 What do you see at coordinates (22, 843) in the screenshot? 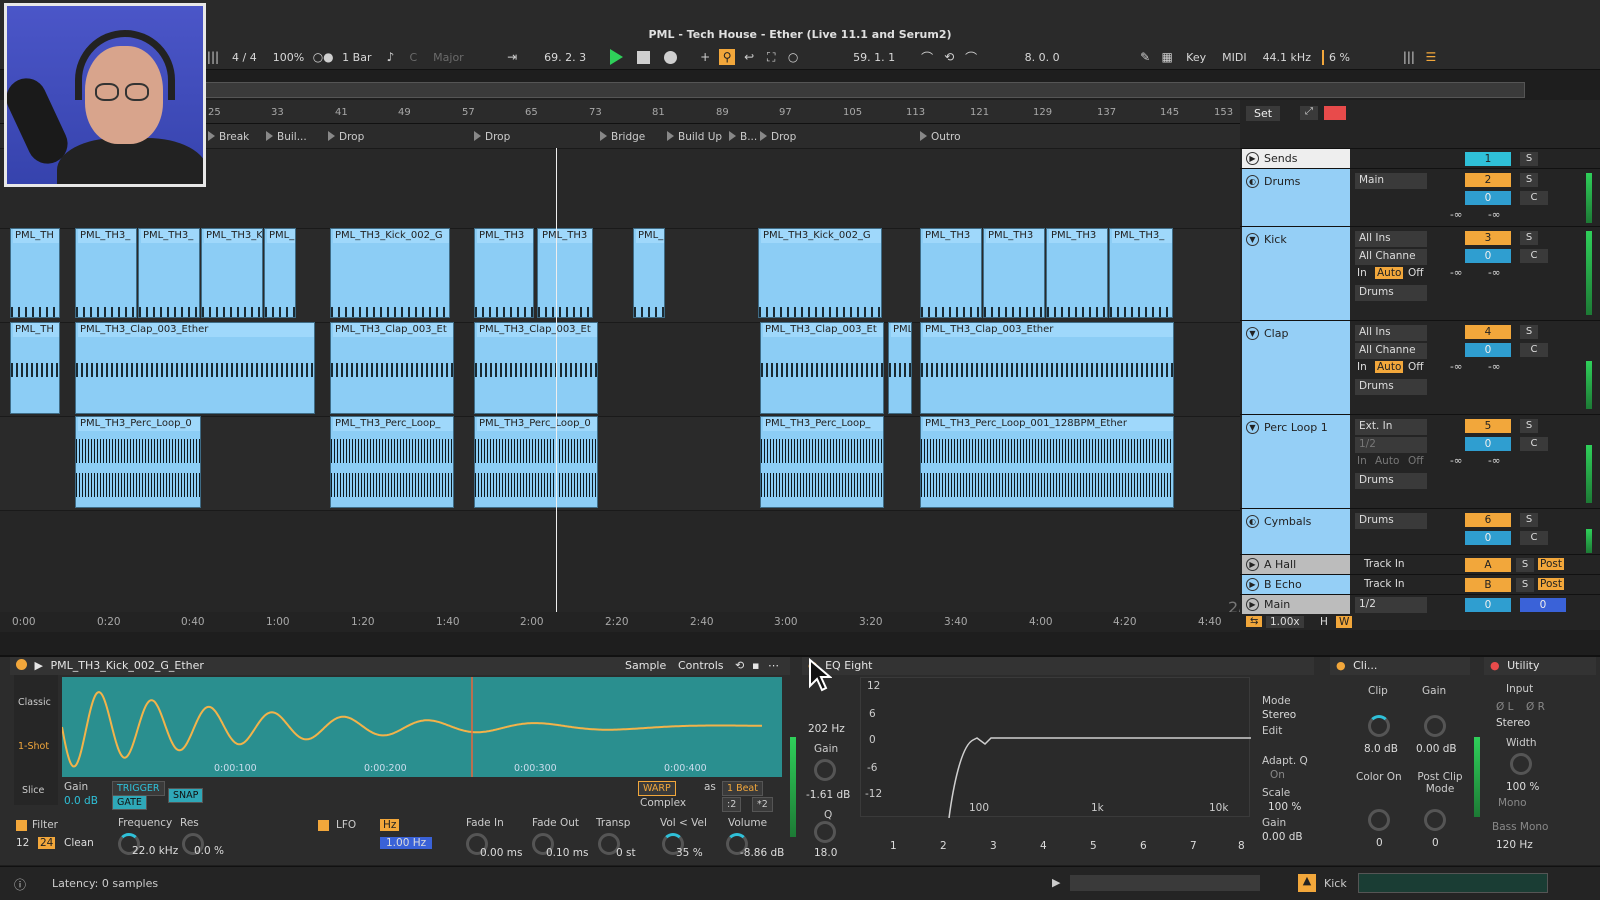
I see `filter-slope-12: 12` at bounding box center [22, 843].